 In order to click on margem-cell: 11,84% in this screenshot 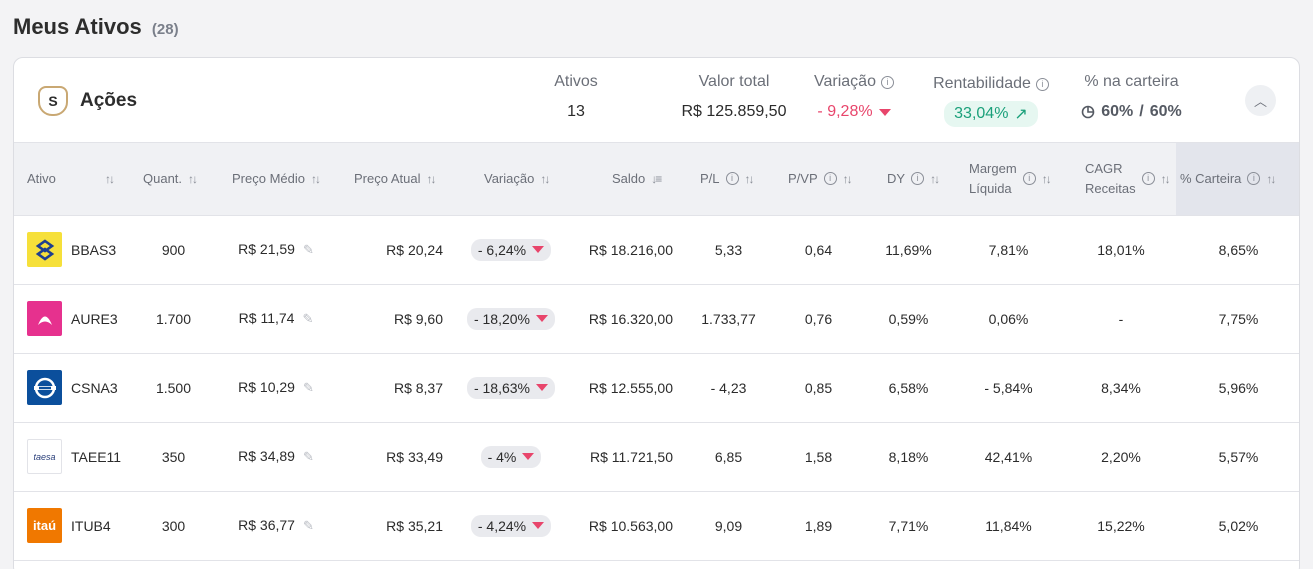, I will do `click(1008, 526)`.